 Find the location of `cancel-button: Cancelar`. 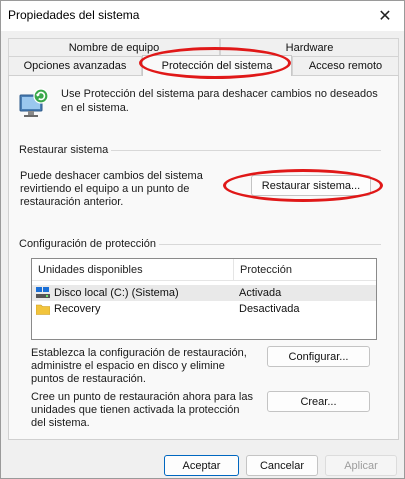

cancel-button: Cancelar is located at coordinates (282, 465).